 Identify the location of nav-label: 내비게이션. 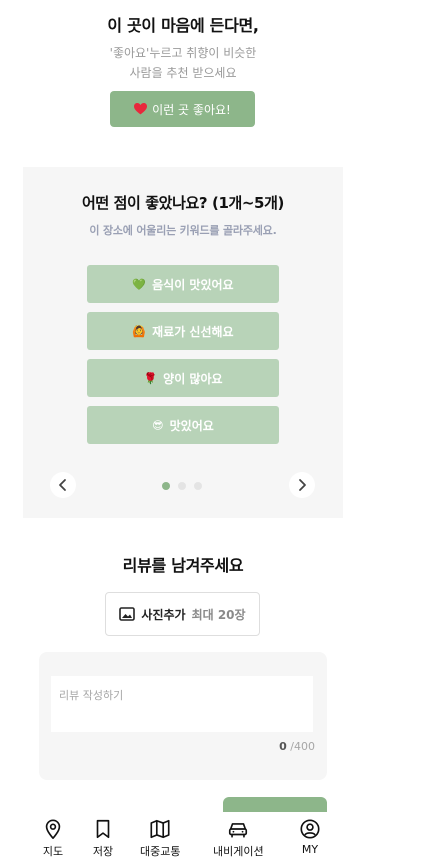
(238, 851).